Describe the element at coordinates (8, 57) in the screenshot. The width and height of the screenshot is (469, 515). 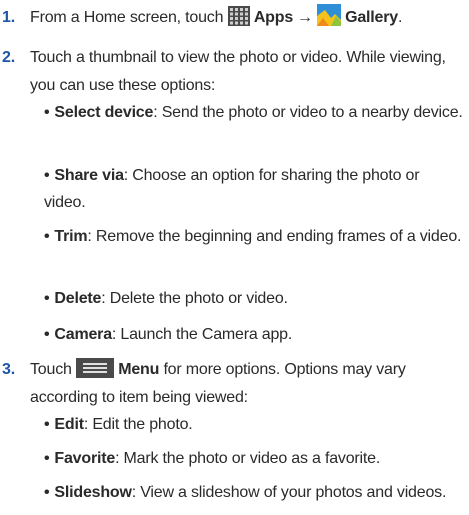
I see `step-2-number: 2.` at that location.